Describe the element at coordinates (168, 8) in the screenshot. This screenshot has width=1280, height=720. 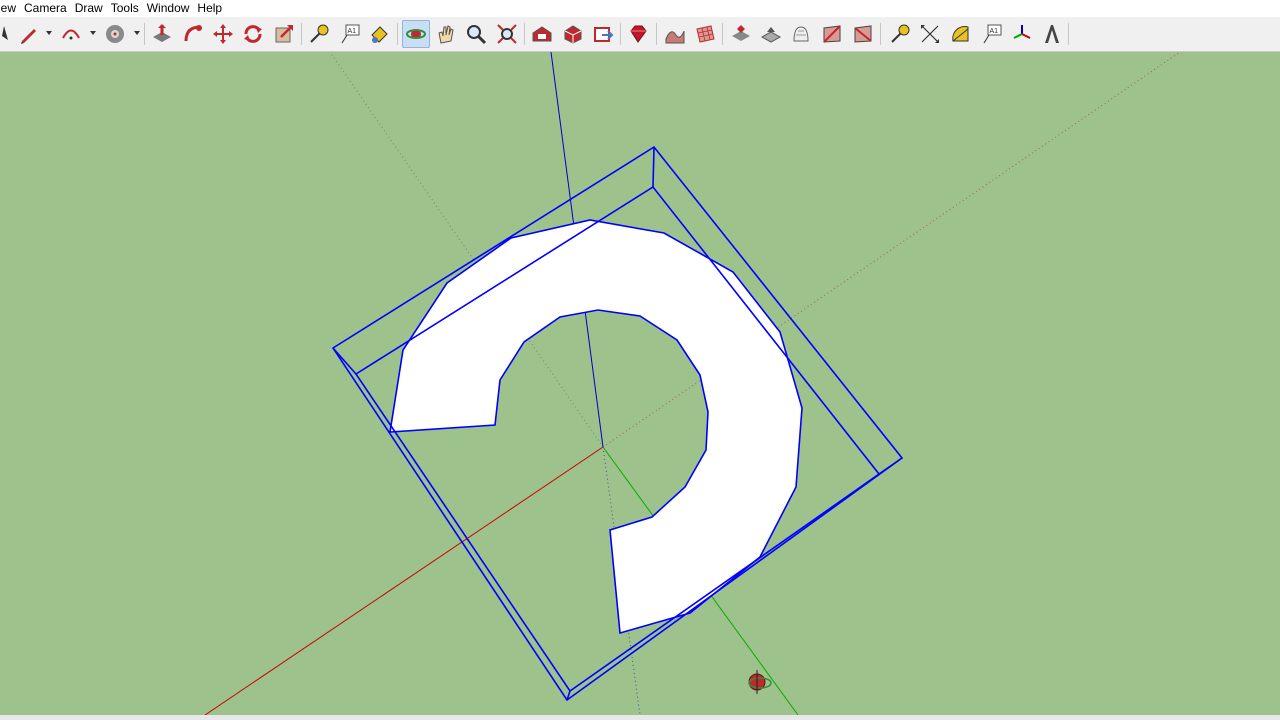
I see `menu-window: Window` at that location.